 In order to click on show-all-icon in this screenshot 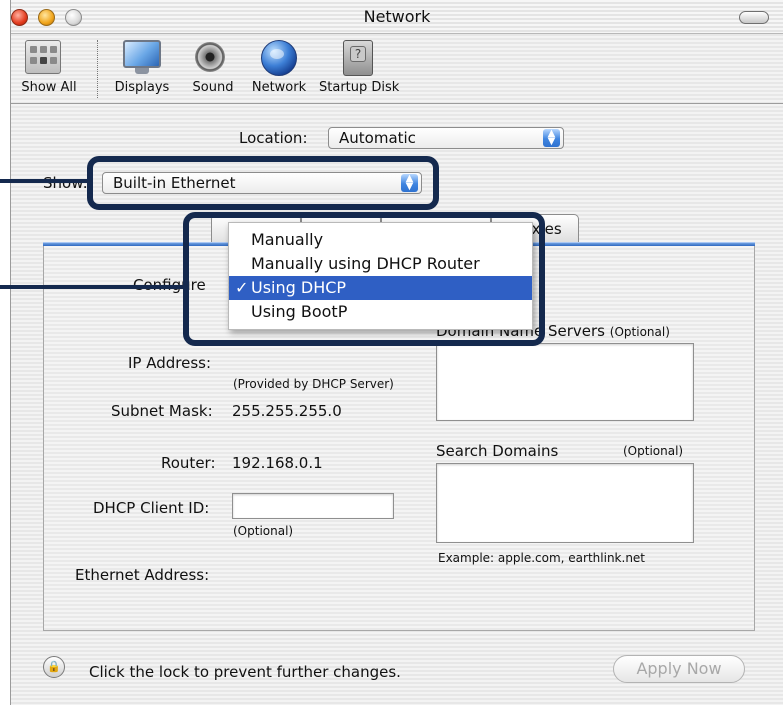, I will do `click(43, 57)`.